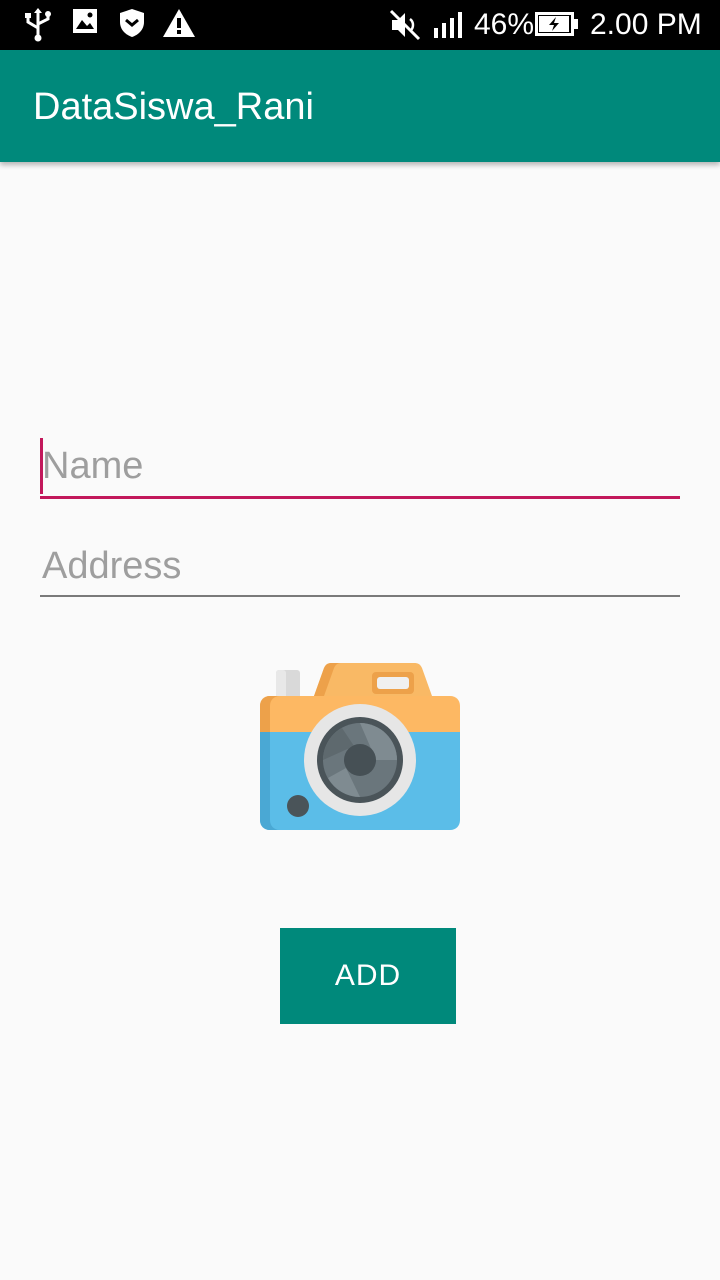 The height and width of the screenshot is (1280, 720). Describe the element at coordinates (646, 24) in the screenshot. I see `status-time: 2.00 PM` at that location.